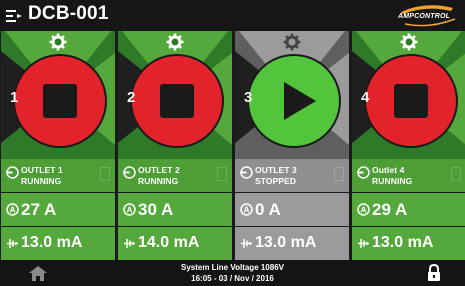 The height and width of the screenshot is (286, 465). I want to click on outlet-number: 1, so click(14, 97).